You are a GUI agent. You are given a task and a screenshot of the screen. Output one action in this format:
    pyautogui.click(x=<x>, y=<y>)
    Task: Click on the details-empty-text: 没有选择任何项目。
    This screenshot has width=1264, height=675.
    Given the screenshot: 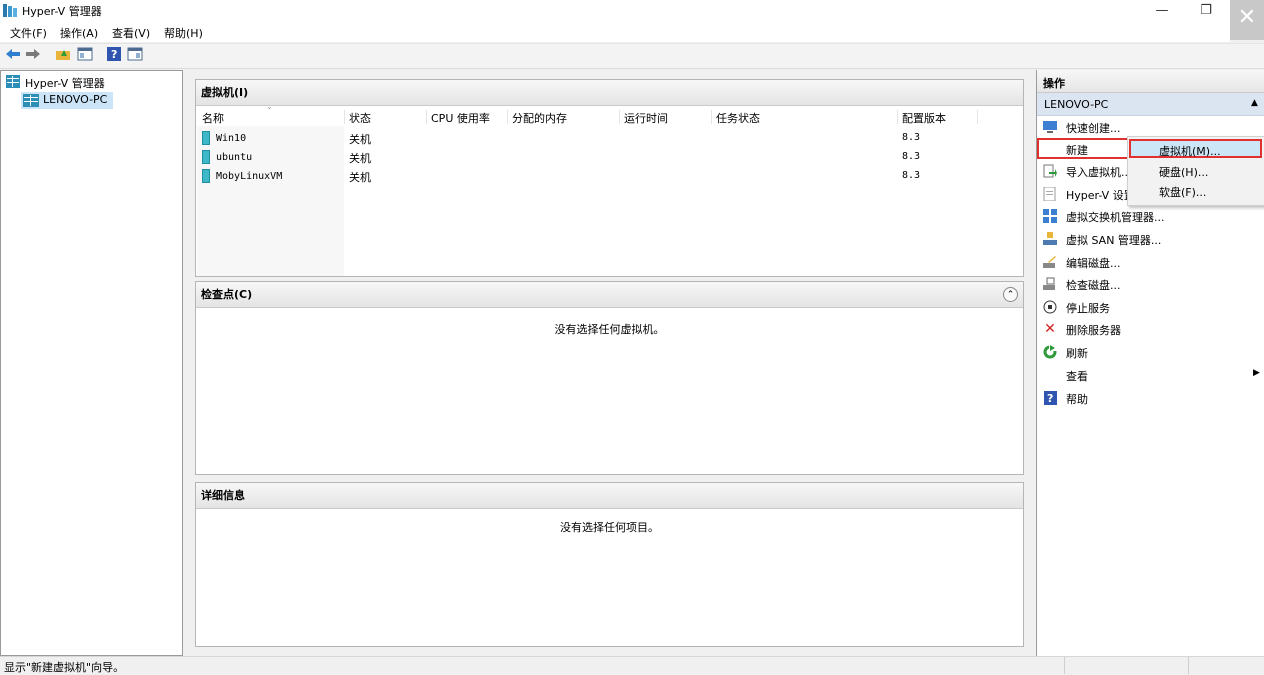 What is the action you would take?
    pyautogui.click(x=609, y=527)
    